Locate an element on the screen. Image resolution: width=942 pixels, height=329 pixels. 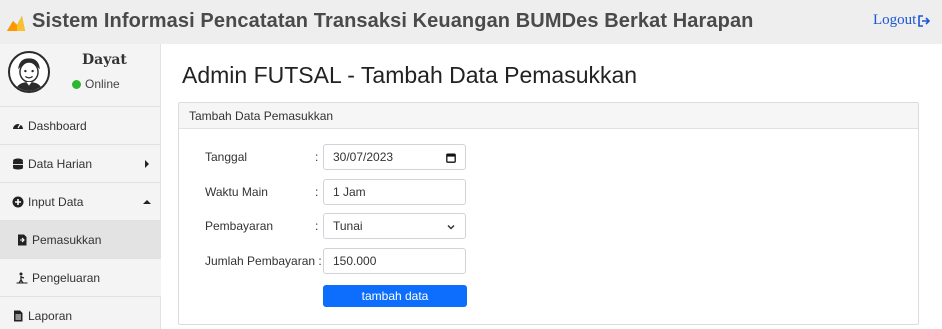
user-avatar-icon is located at coordinates (29, 74).